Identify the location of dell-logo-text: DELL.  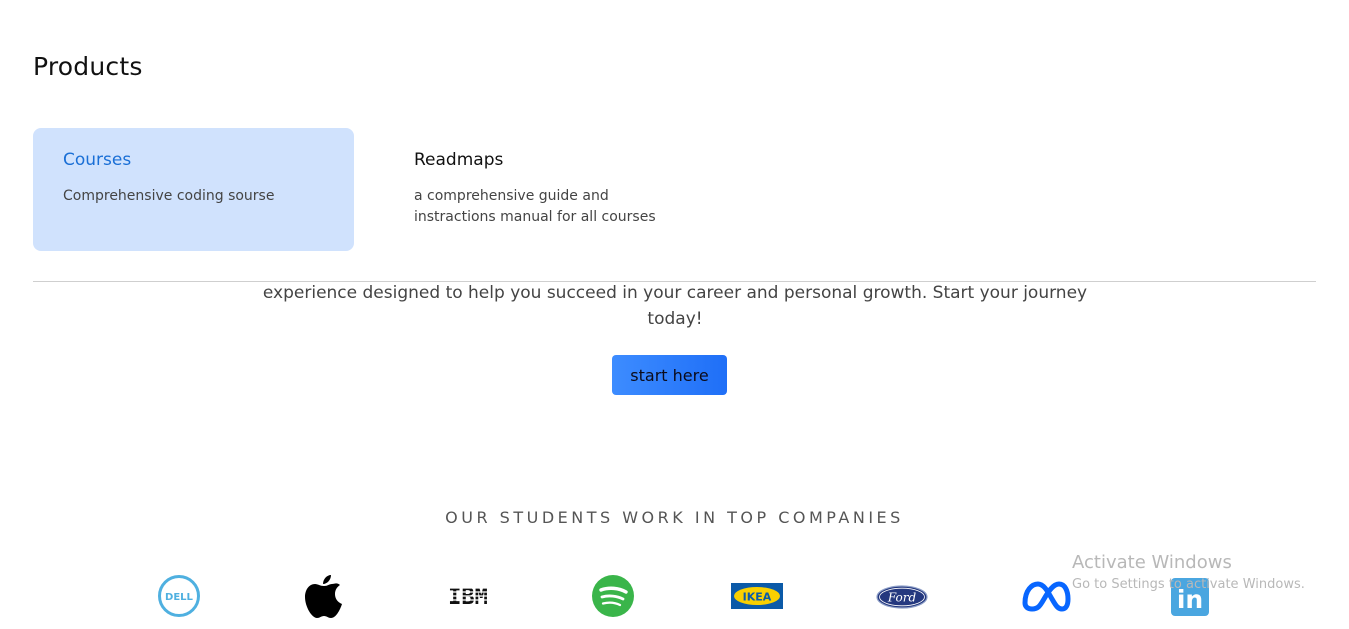
(179, 597).